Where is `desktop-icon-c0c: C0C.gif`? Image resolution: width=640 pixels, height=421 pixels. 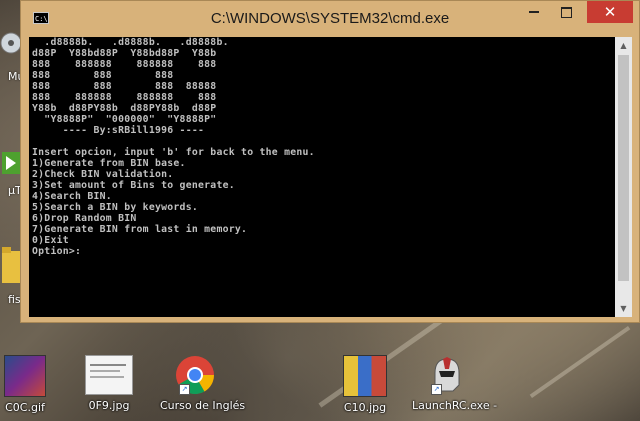 desktop-icon-c0c: C0C.gif is located at coordinates (30, 384).